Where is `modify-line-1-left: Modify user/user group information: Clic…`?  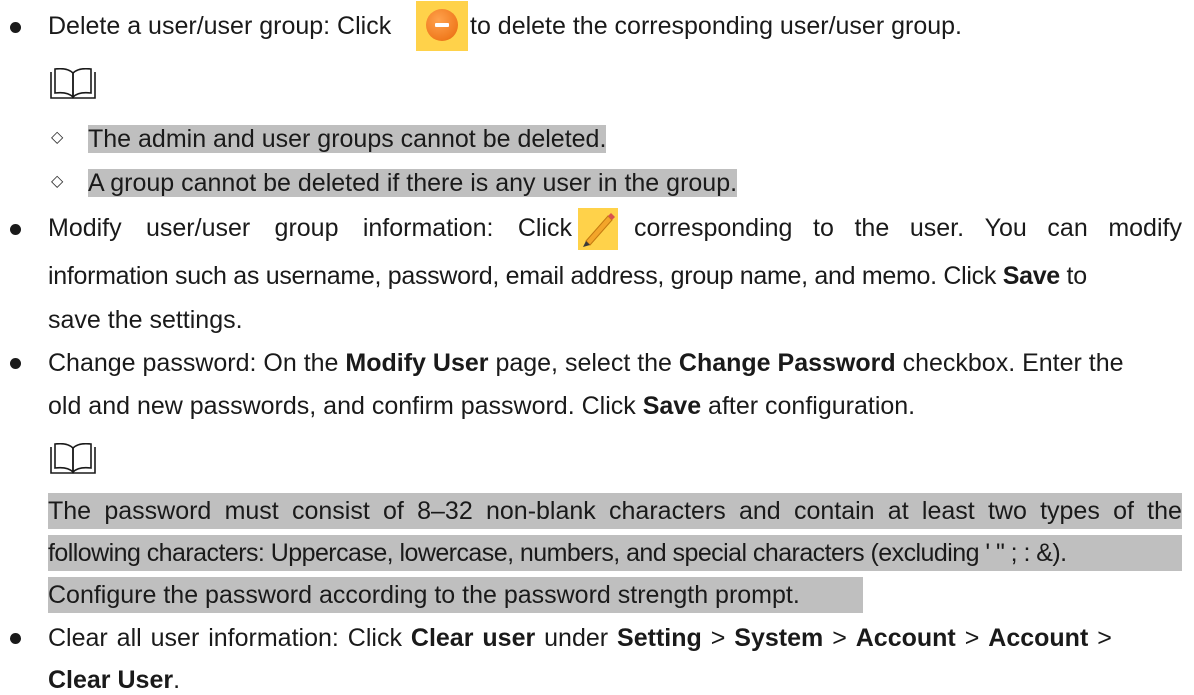
modify-line-1-left: Modify user/user group information: Clic… is located at coordinates (310, 228).